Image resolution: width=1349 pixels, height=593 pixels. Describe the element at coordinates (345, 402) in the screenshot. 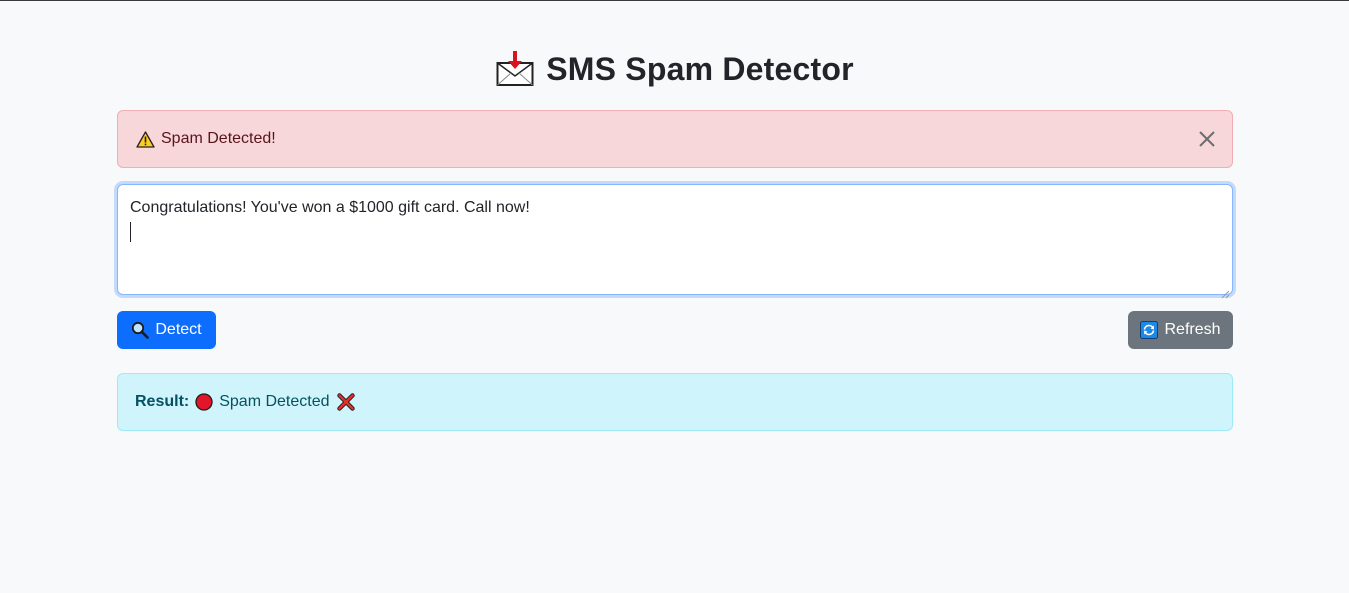

I see `cross-mark-icon` at that location.